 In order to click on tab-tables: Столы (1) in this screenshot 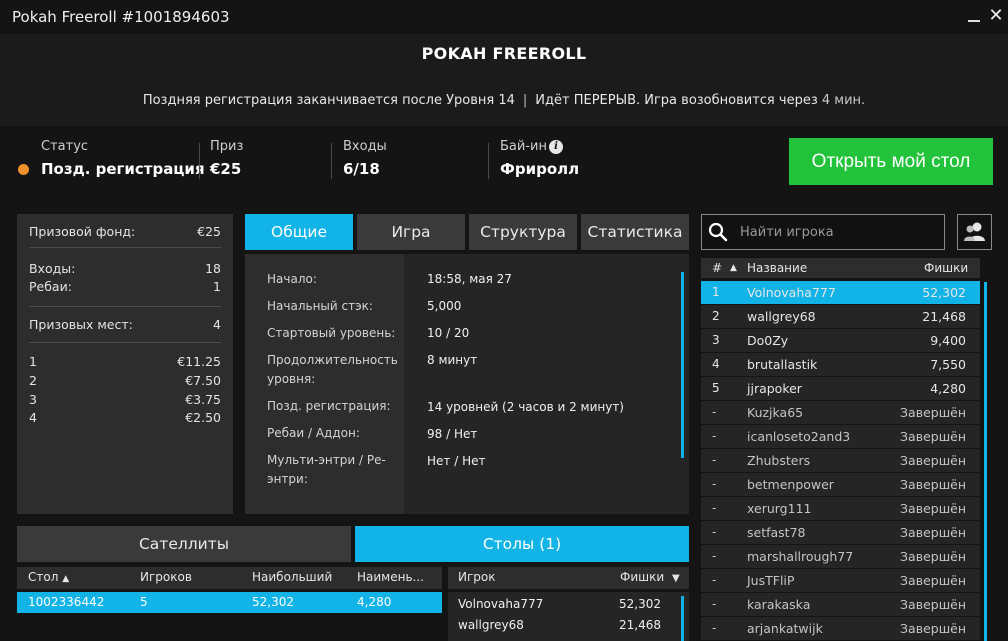, I will do `click(522, 544)`.